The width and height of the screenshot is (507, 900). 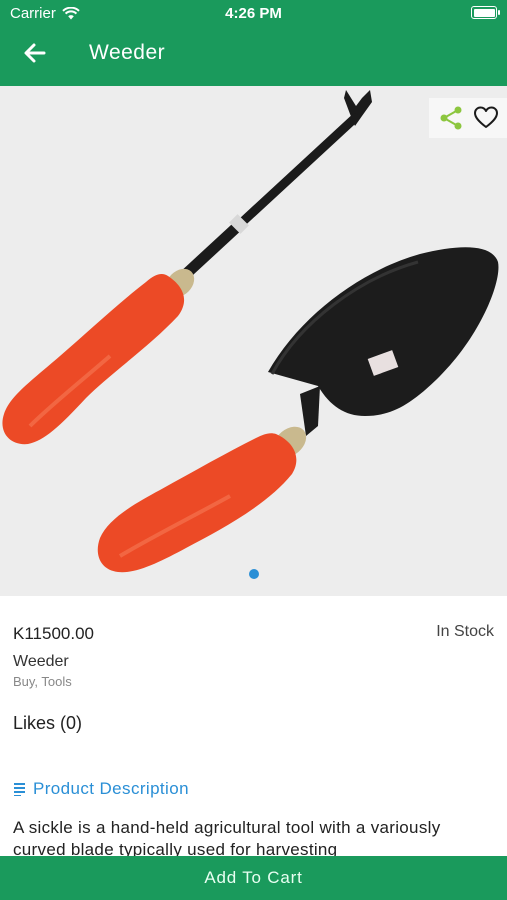 I want to click on app-header: Carrier 4:26 PM Weeder, so click(x=253, y=43).